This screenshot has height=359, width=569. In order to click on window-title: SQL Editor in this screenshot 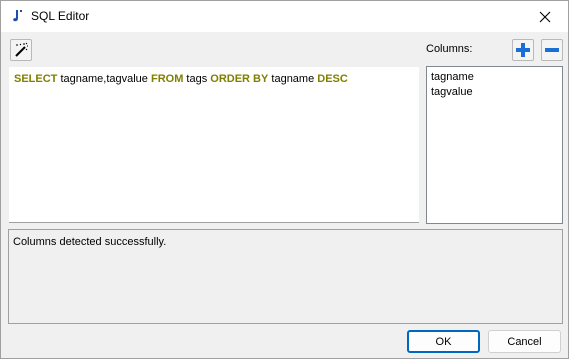, I will do `click(60, 16)`.